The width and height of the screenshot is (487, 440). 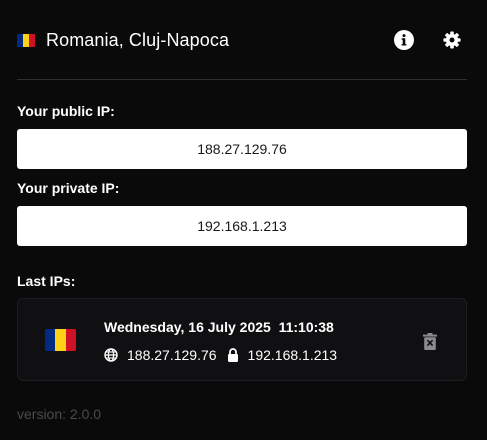 I want to click on entry-time: 11:10:38, so click(x=306, y=327).